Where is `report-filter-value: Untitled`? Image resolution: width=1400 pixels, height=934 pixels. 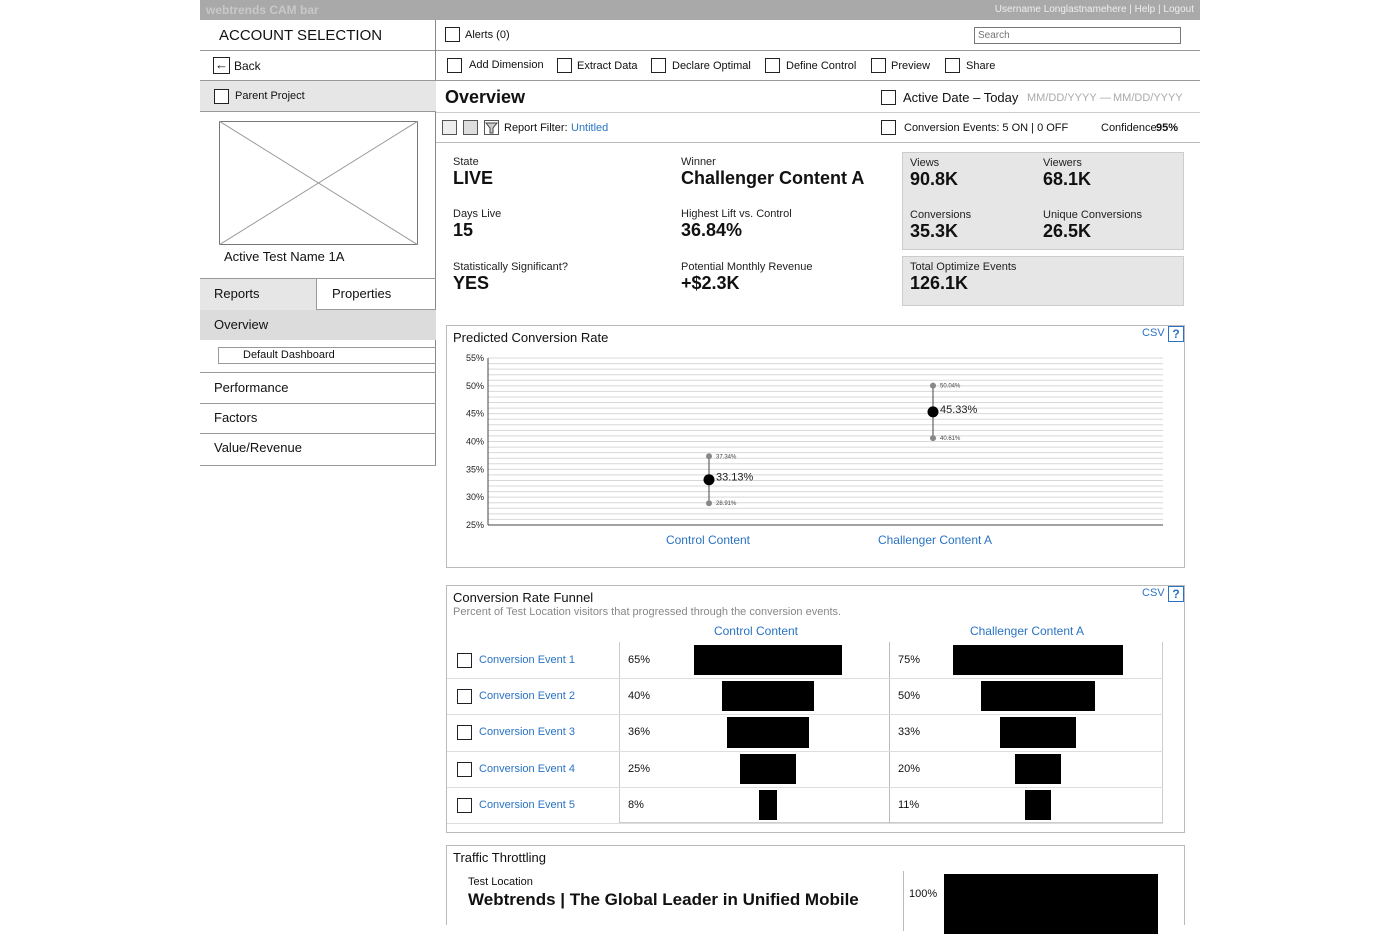
report-filter-value: Untitled is located at coordinates (589, 128).